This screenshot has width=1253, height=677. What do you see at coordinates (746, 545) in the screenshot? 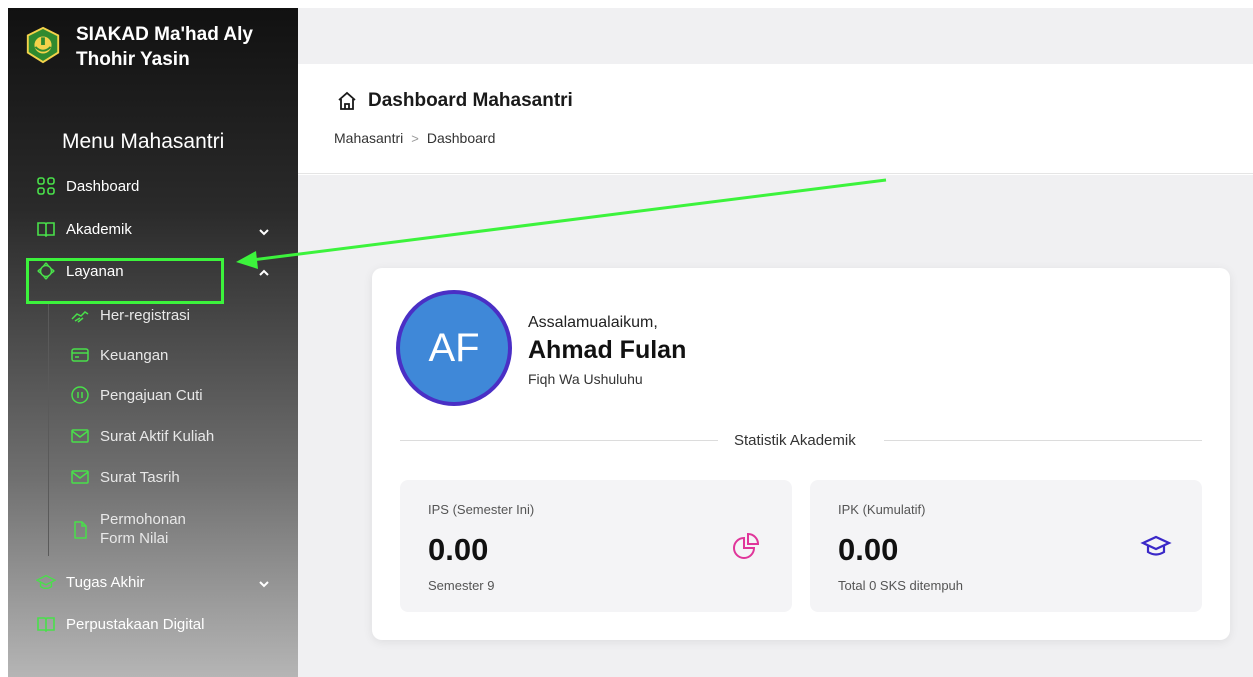
I see `pie-chart-icon` at bounding box center [746, 545].